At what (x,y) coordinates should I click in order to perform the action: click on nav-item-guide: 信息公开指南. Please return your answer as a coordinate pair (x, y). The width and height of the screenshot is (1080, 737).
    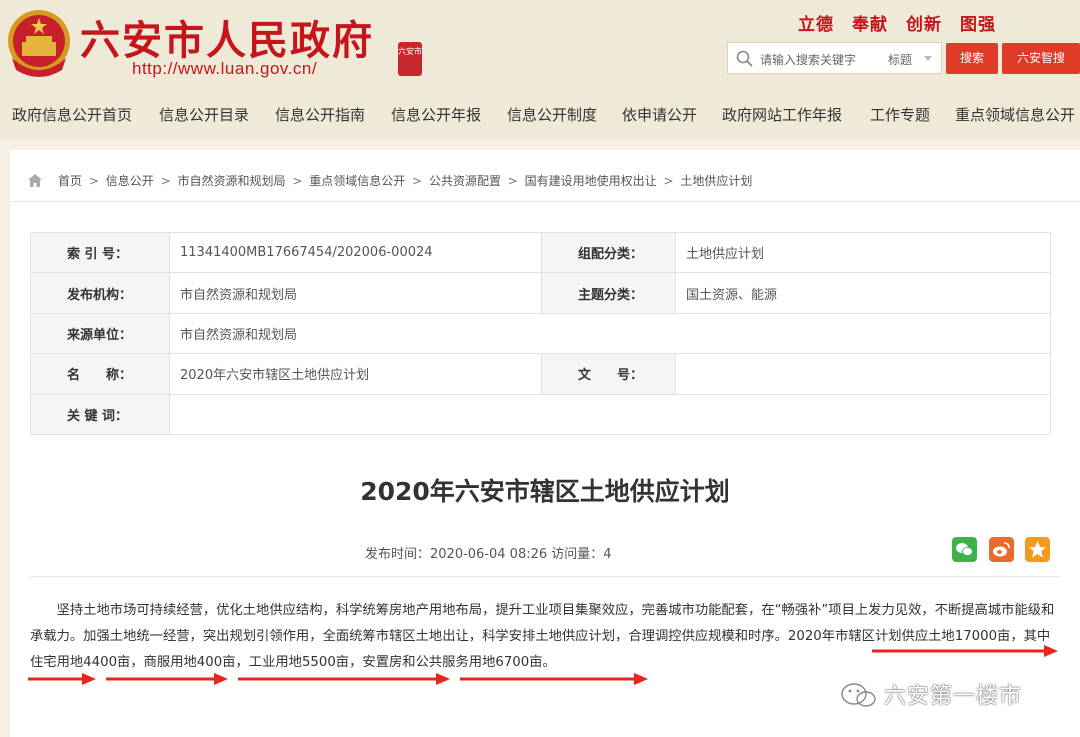
    Looking at the image, I should click on (320, 114).